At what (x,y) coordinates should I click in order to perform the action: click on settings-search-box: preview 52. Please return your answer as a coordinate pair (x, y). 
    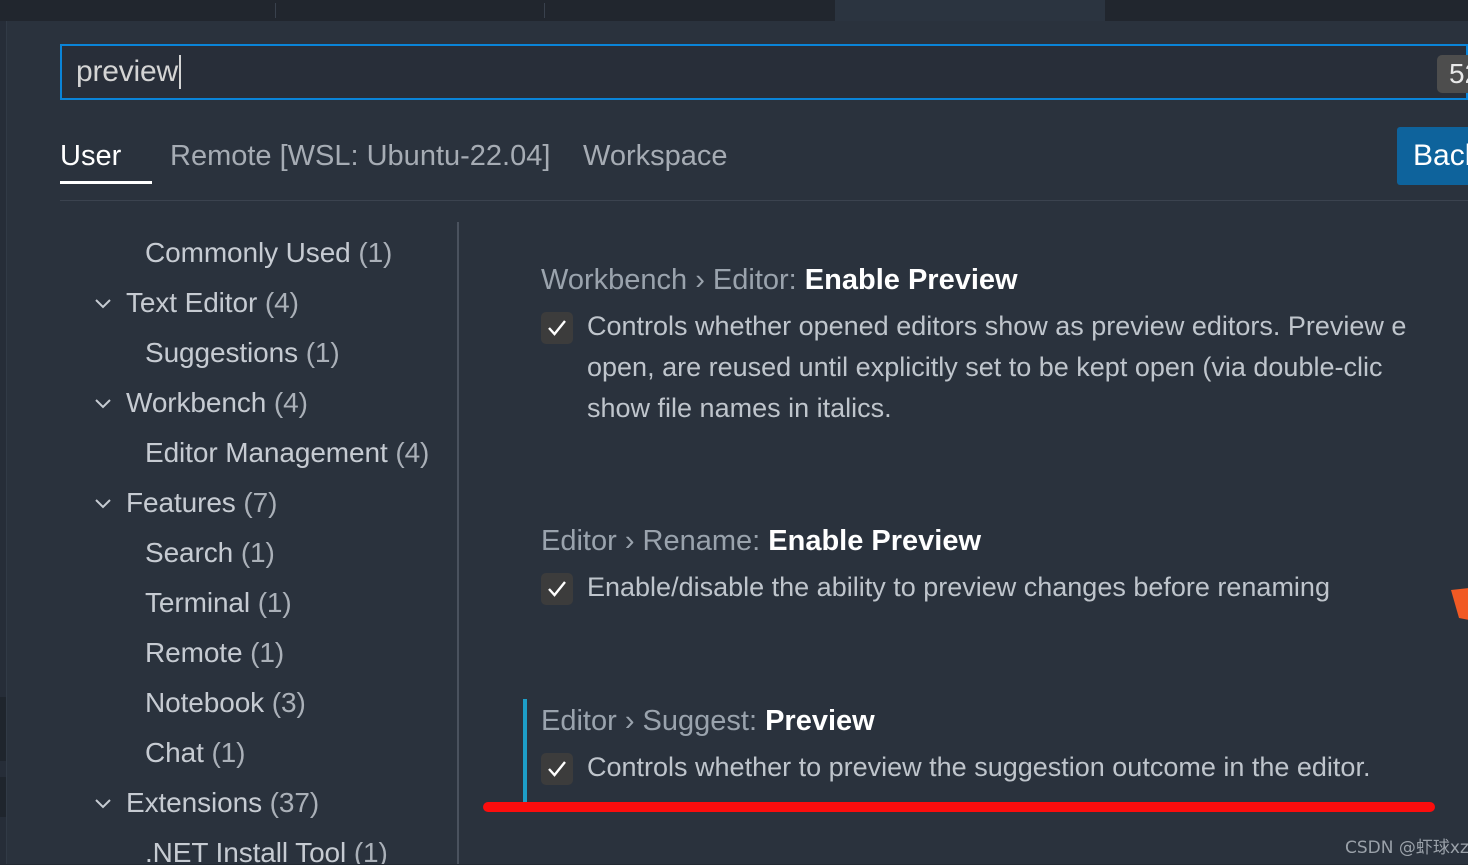
    Looking at the image, I should click on (764, 72).